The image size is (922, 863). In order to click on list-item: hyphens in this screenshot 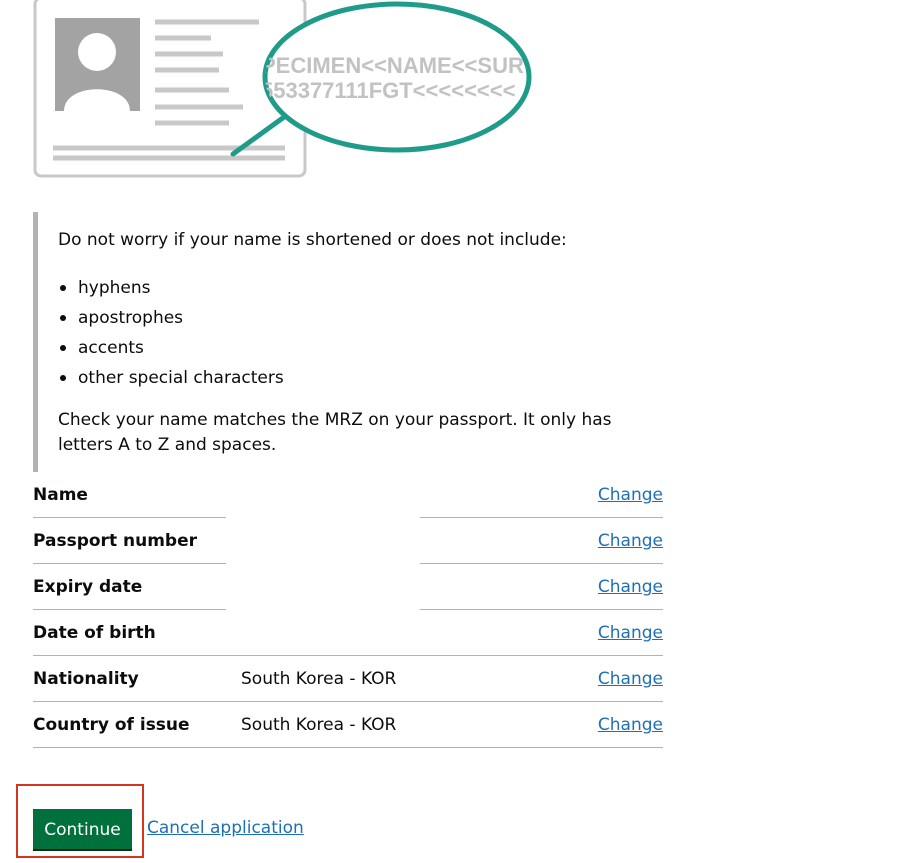, I will do `click(171, 288)`.